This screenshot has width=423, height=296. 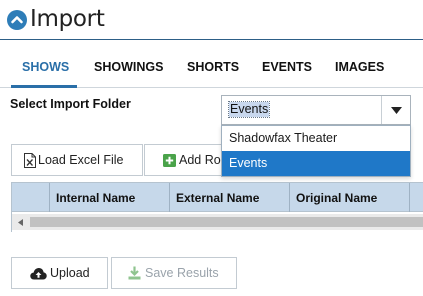 I want to click on column-label: Internal Name, so click(x=96, y=198).